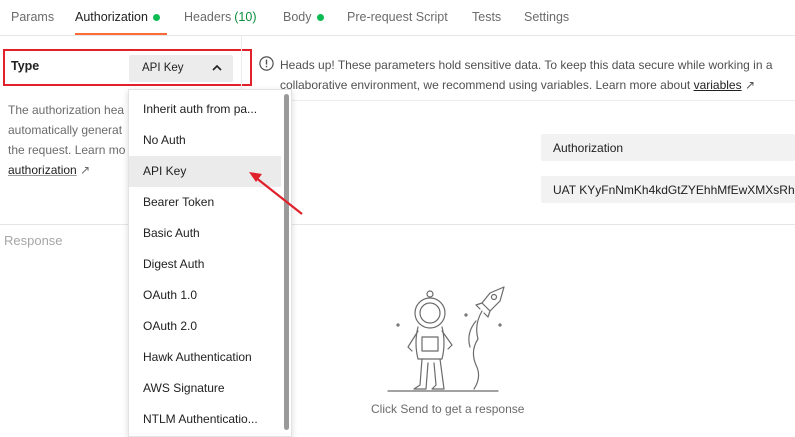 The image size is (795, 437). What do you see at coordinates (164, 140) in the screenshot?
I see `menu-item-label: No Auth` at bounding box center [164, 140].